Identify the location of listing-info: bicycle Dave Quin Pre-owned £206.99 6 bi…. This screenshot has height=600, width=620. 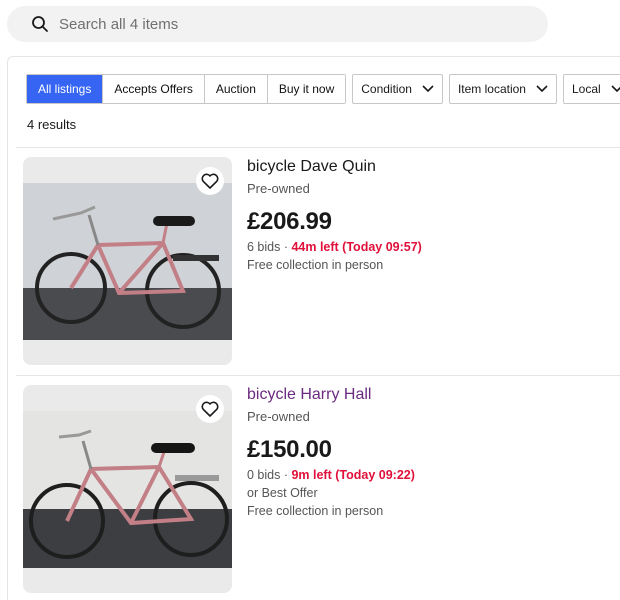
(427, 215).